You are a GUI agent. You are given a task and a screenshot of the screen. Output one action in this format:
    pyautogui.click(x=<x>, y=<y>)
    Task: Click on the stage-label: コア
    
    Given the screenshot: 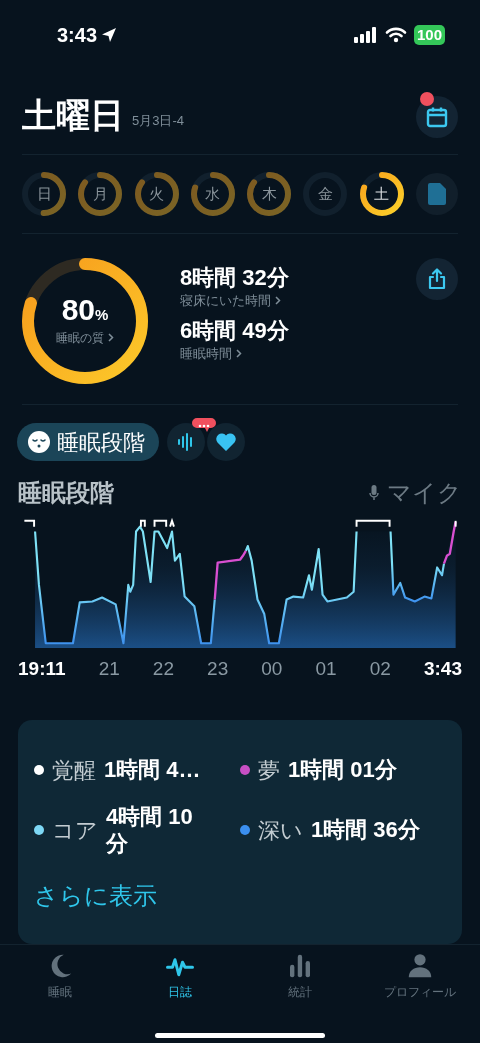 What is the action you would take?
    pyautogui.click(x=75, y=830)
    